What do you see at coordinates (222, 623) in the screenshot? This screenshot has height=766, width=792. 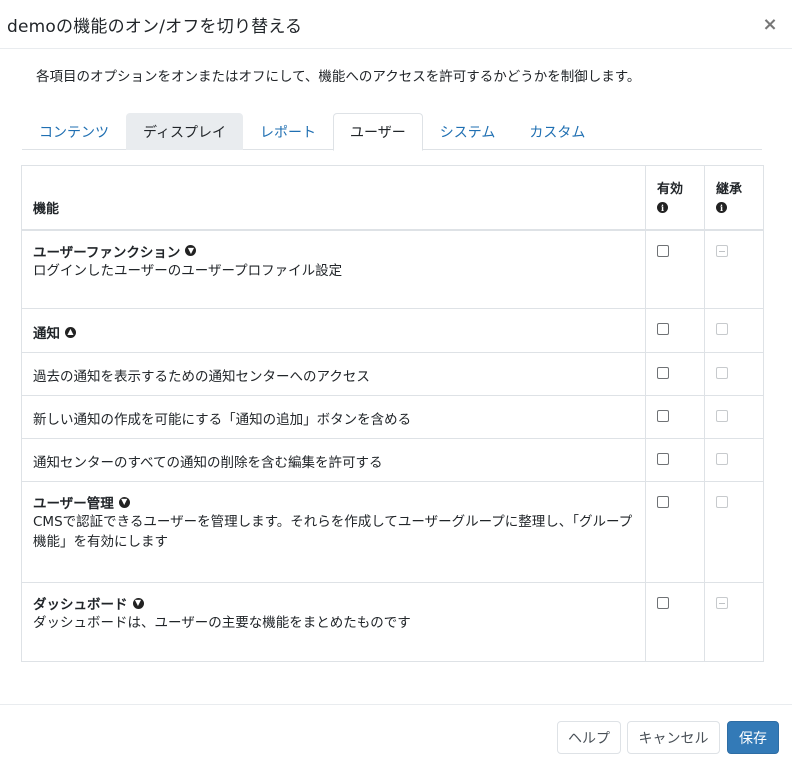 I see `feature-description: ダッシュボードは、ユーザーの主要な機能をまとめたものです` at bounding box center [222, 623].